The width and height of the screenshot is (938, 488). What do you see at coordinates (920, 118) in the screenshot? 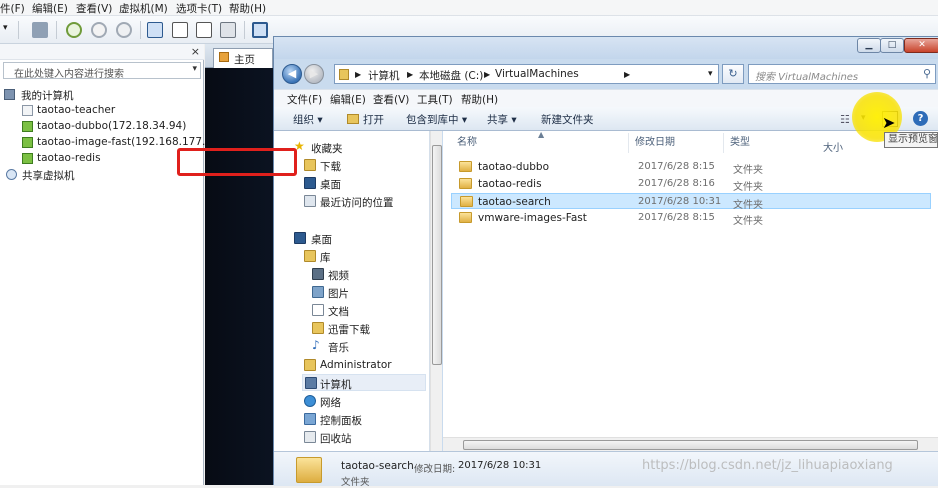
I see `help-icon: ?` at bounding box center [920, 118].